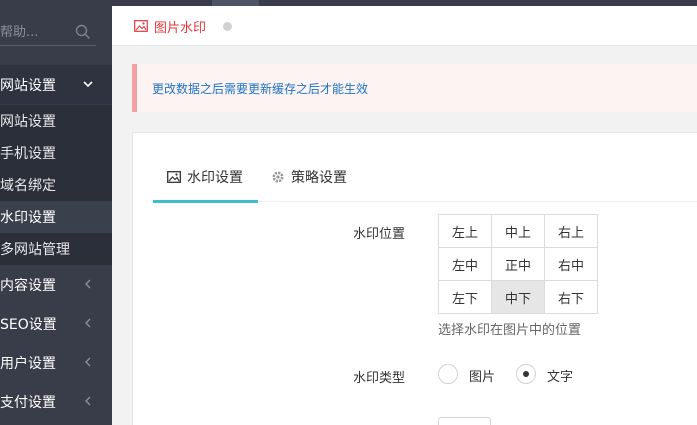 This screenshot has width=697, height=425. I want to click on page-tab-bar: 图片水印, so click(404, 26).